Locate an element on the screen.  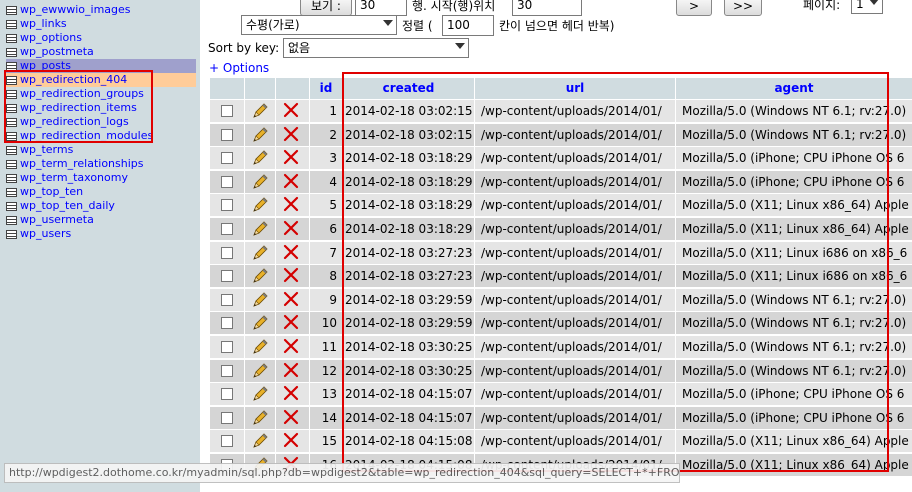
sidebar-table-label: wp_ewwwio_images is located at coordinates (75, 10).